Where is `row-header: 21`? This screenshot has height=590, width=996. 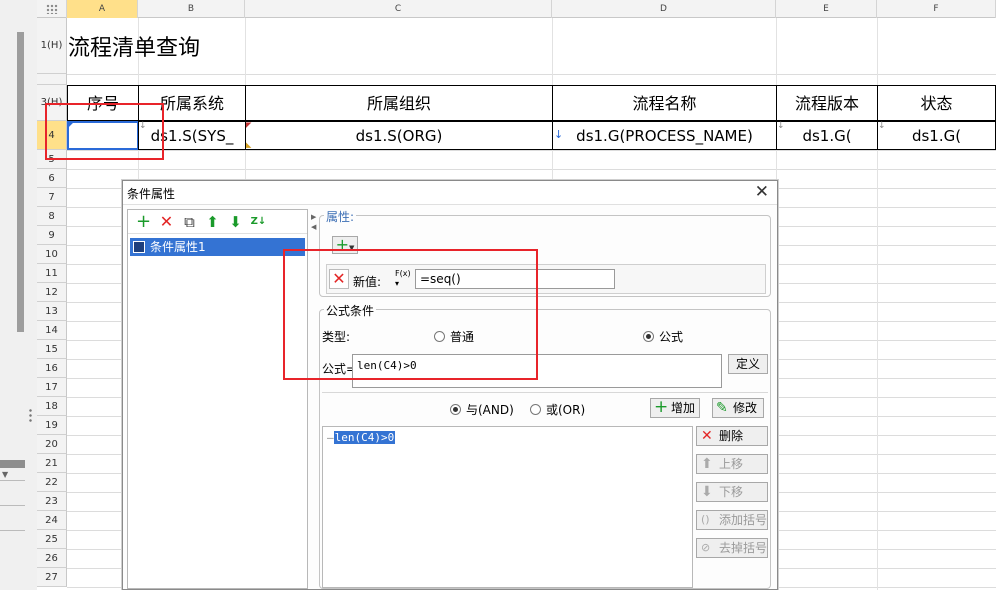 row-header: 21 is located at coordinates (52, 463).